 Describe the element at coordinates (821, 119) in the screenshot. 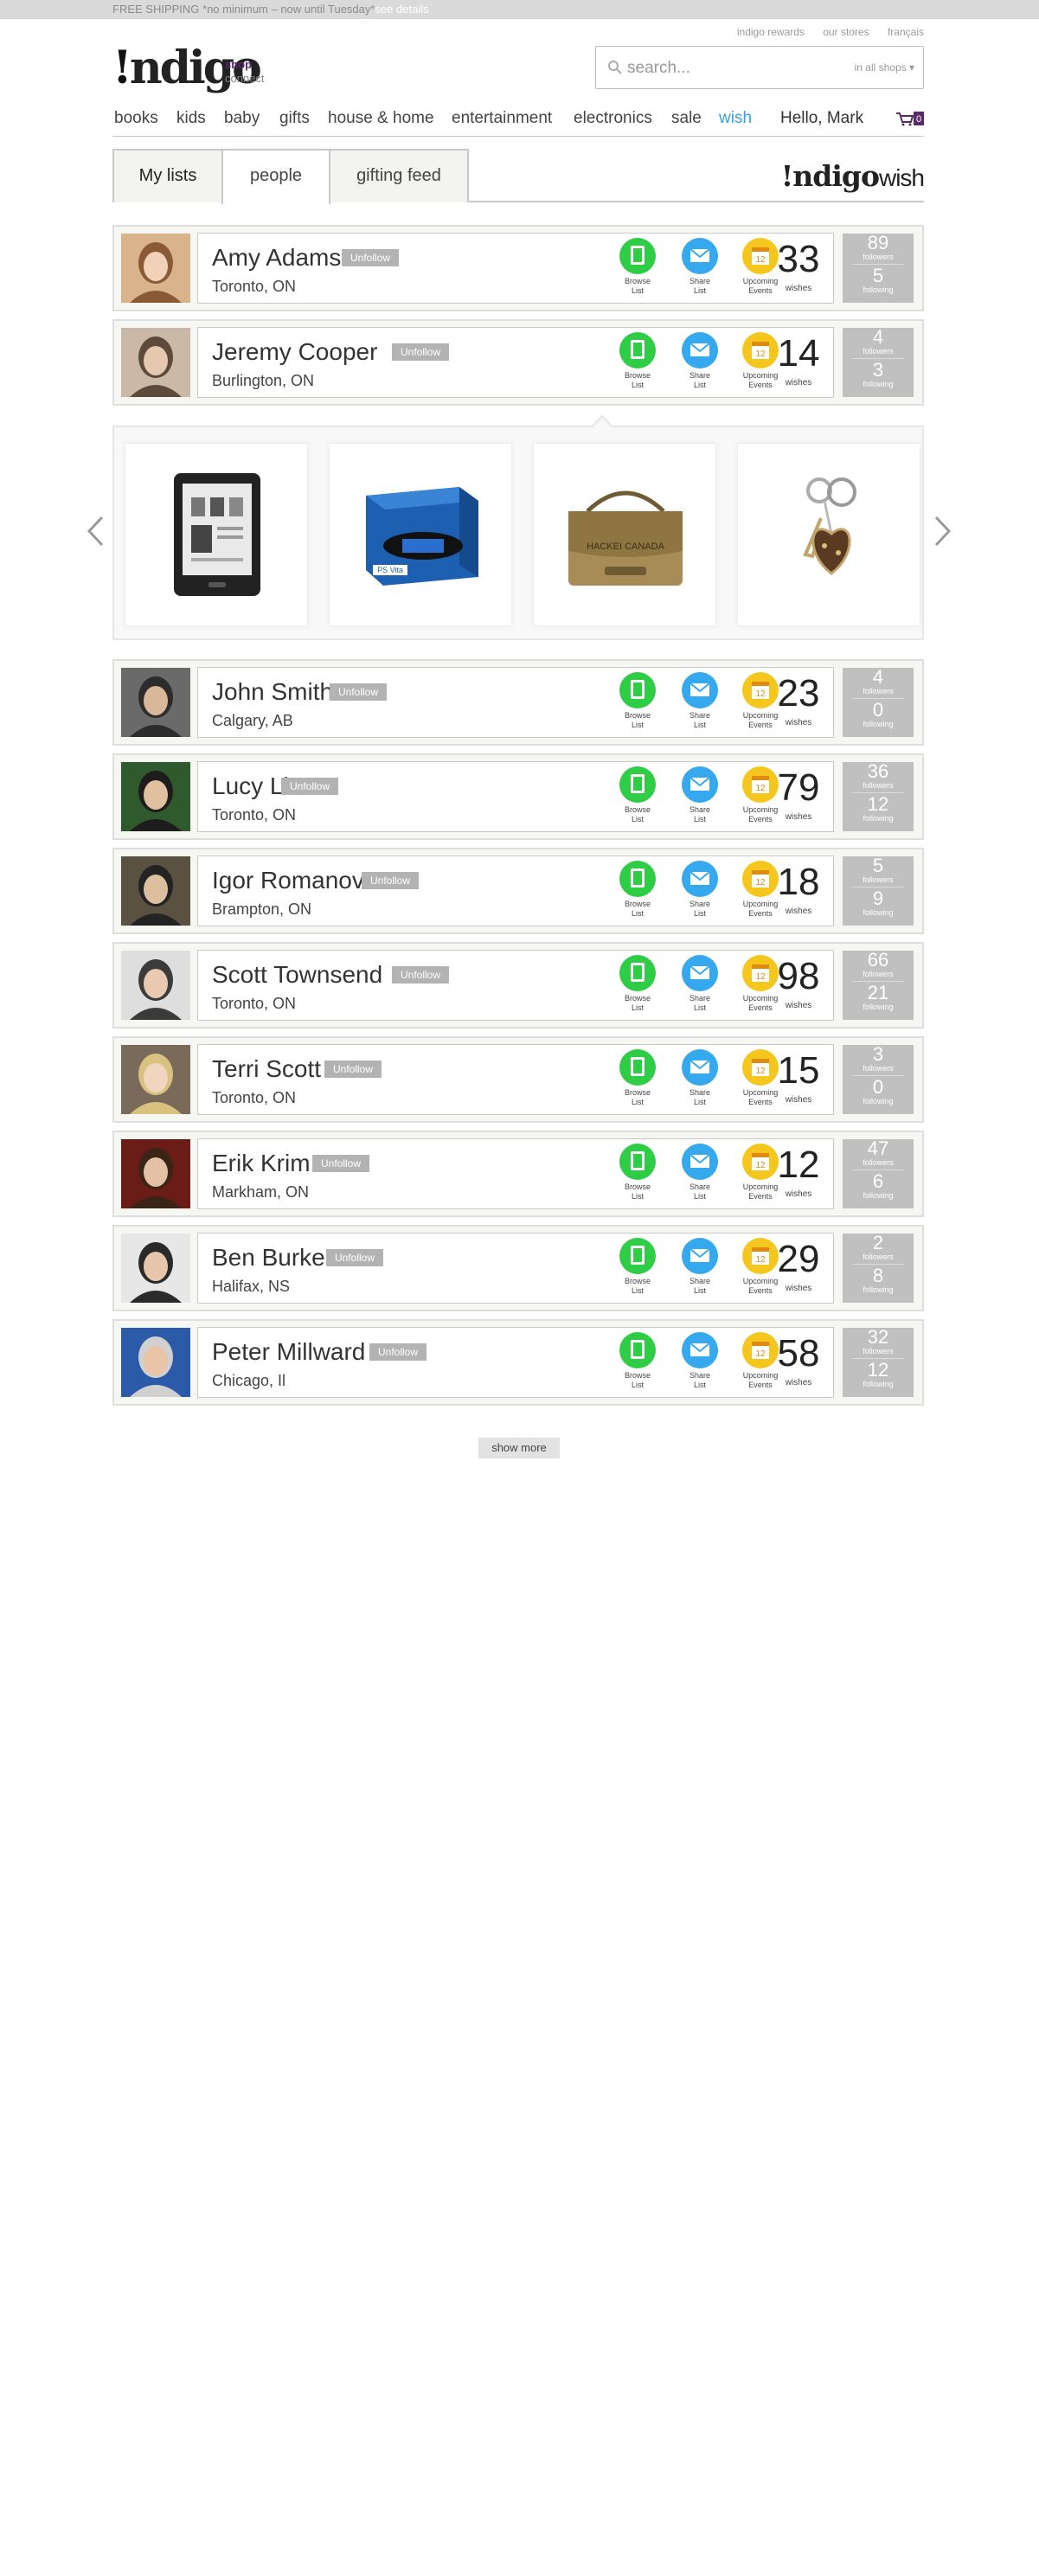

I see `nav-hello-user: Hello, Mark` at that location.